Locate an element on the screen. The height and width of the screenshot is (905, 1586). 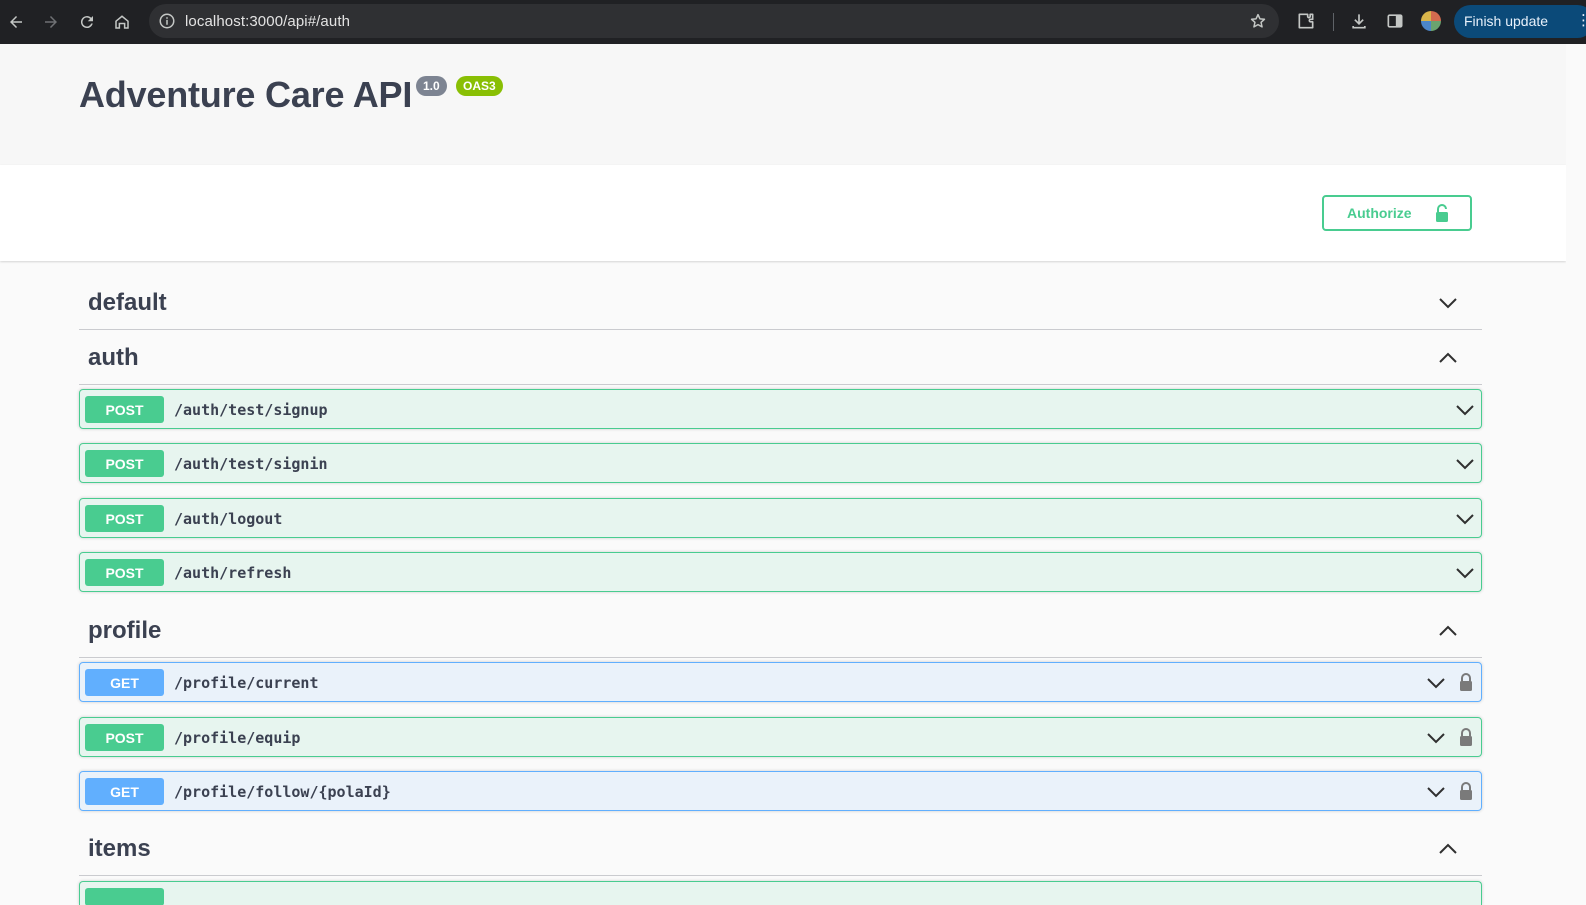
profile-avatar is located at coordinates (1431, 21).